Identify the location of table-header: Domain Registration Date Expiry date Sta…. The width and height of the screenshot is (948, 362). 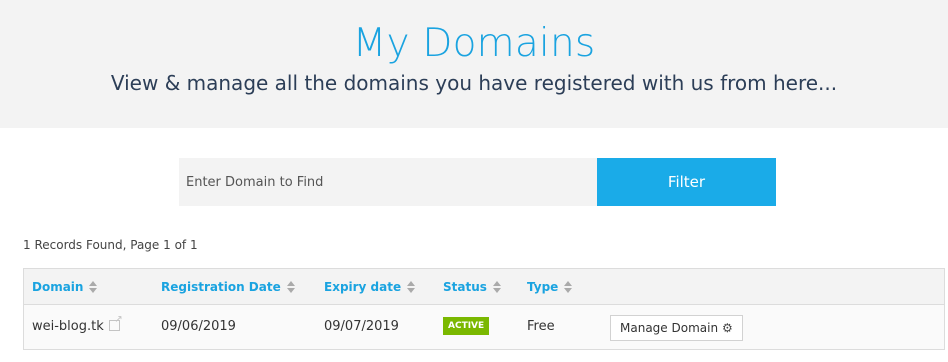
(484, 287).